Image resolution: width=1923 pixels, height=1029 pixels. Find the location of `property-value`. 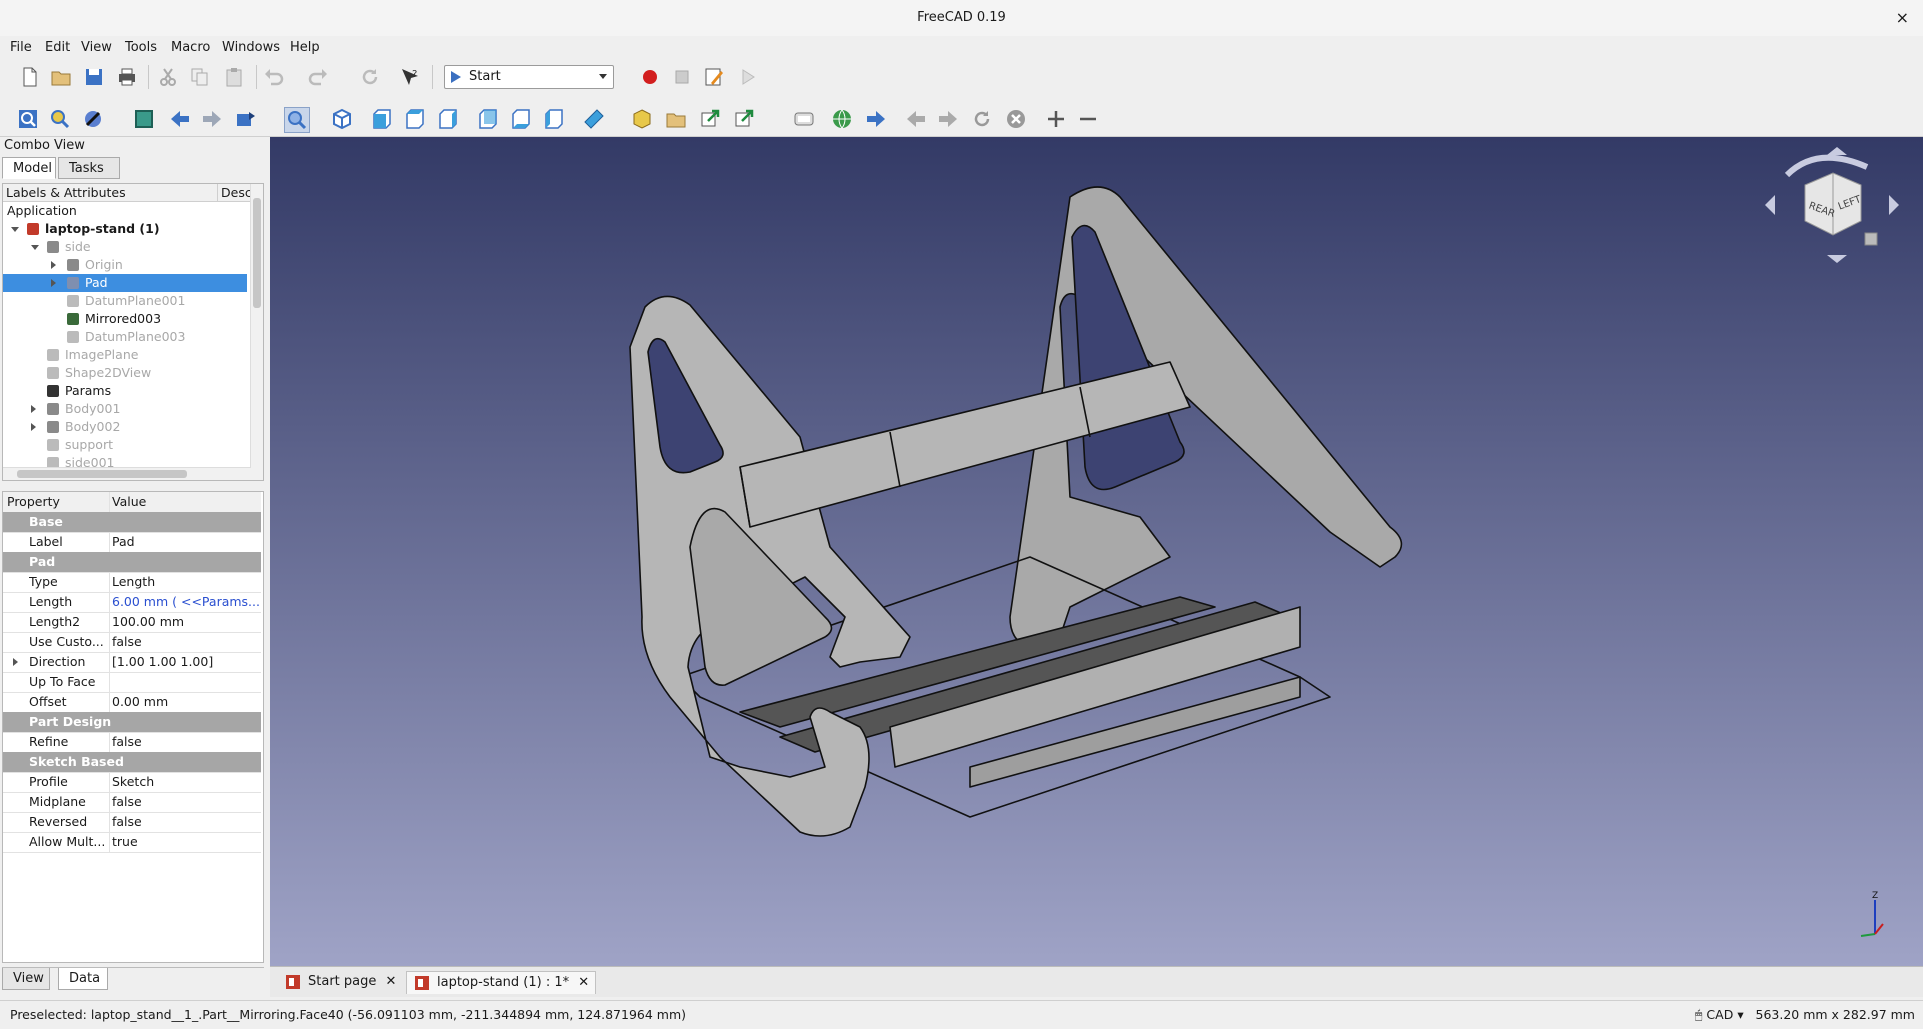

property-value is located at coordinates (185, 682).